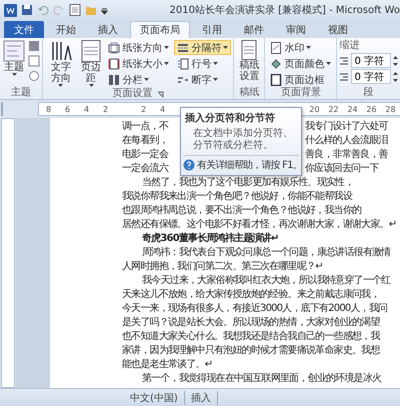 This screenshot has width=400, height=406. Describe the element at coordinates (223, 267) in the screenshot. I see `document-text: 人网时拥抱，我们问第二次、第三次在哪里呢？↵` at that location.